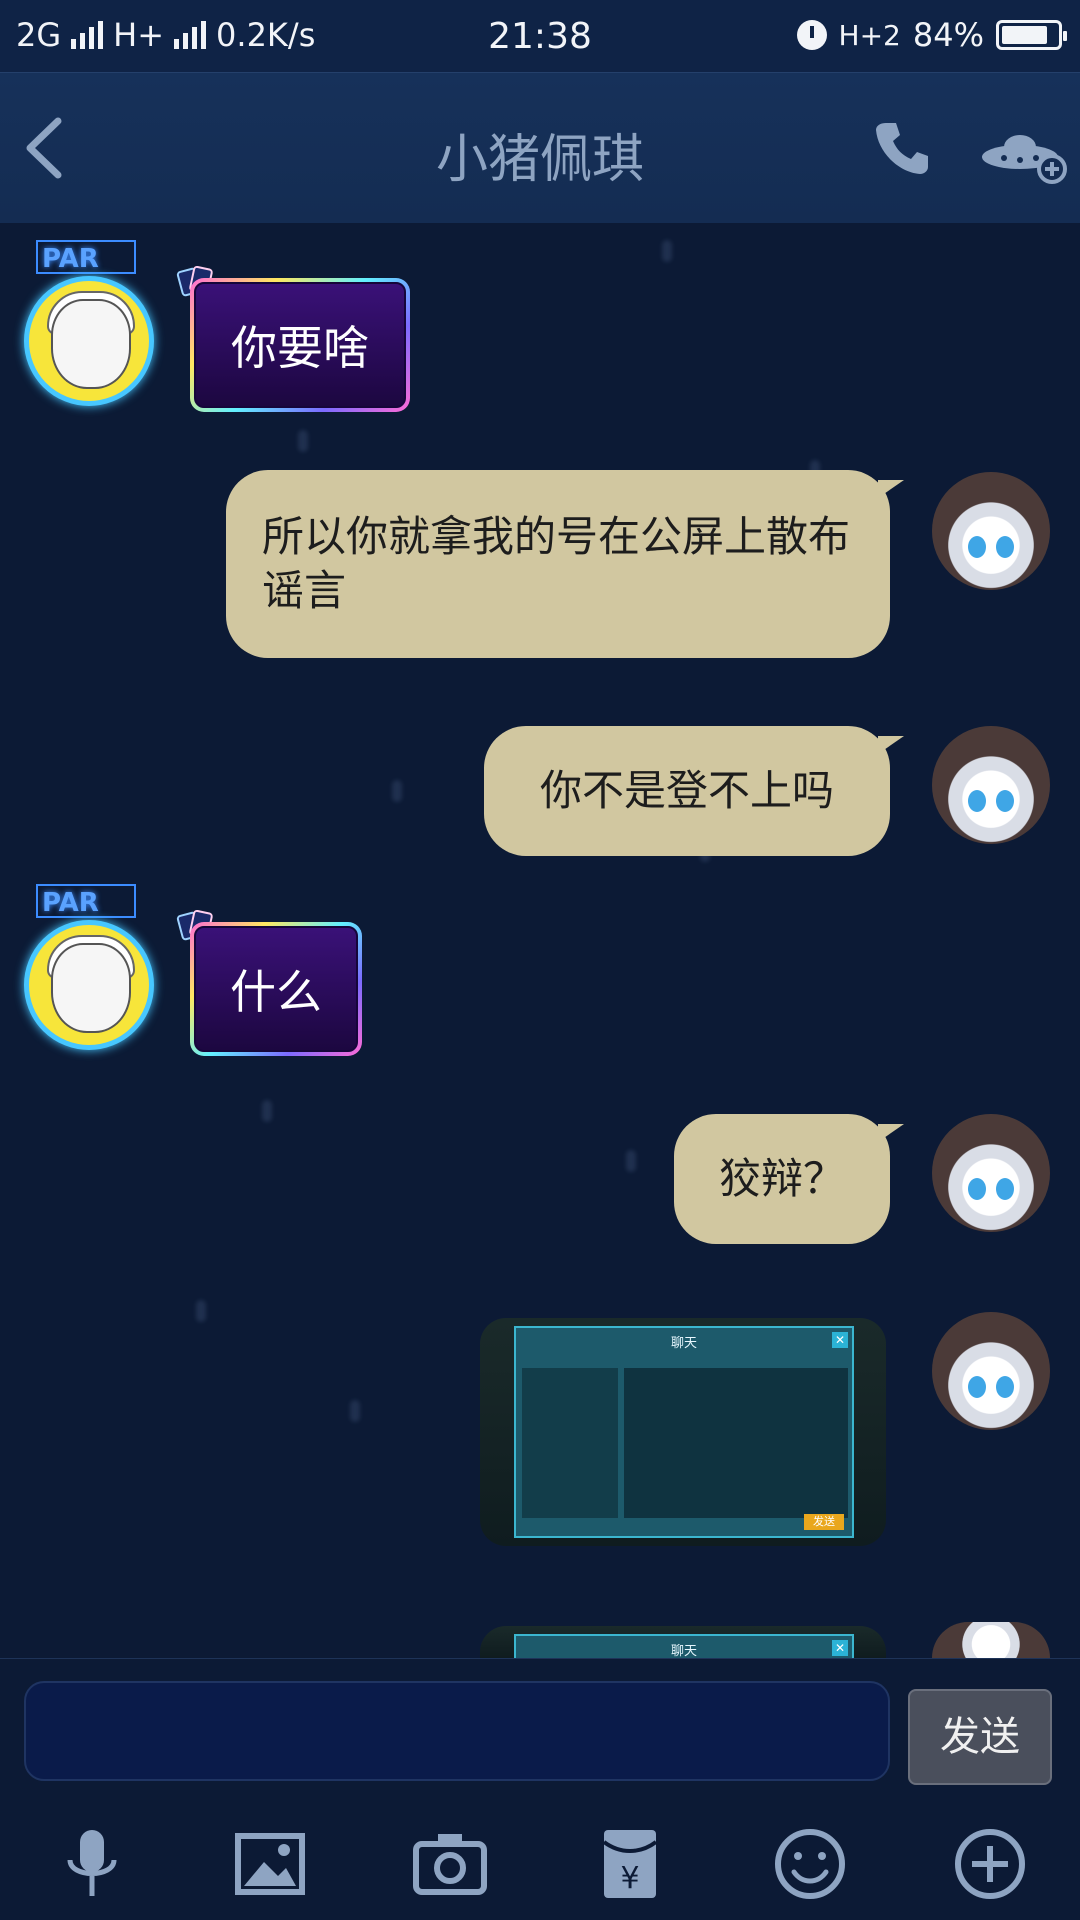  Describe the element at coordinates (570, 1443) in the screenshot. I see `screenshot-friend-list` at that location.